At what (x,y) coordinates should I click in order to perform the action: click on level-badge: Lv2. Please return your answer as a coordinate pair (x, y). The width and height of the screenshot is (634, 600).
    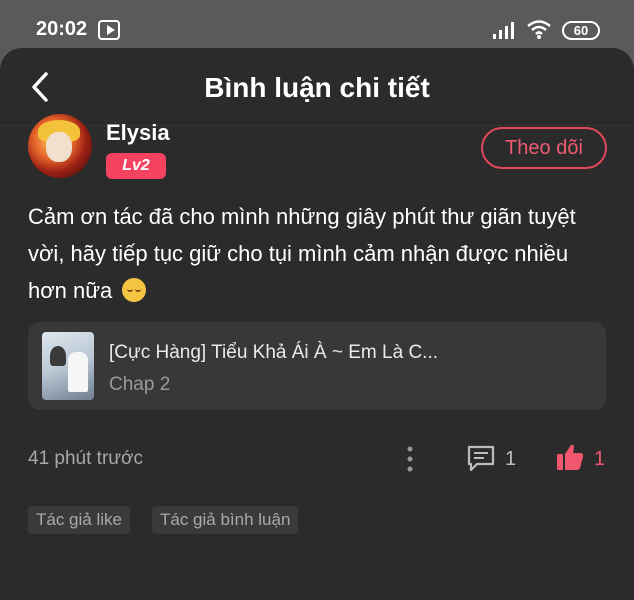
    Looking at the image, I should click on (136, 166).